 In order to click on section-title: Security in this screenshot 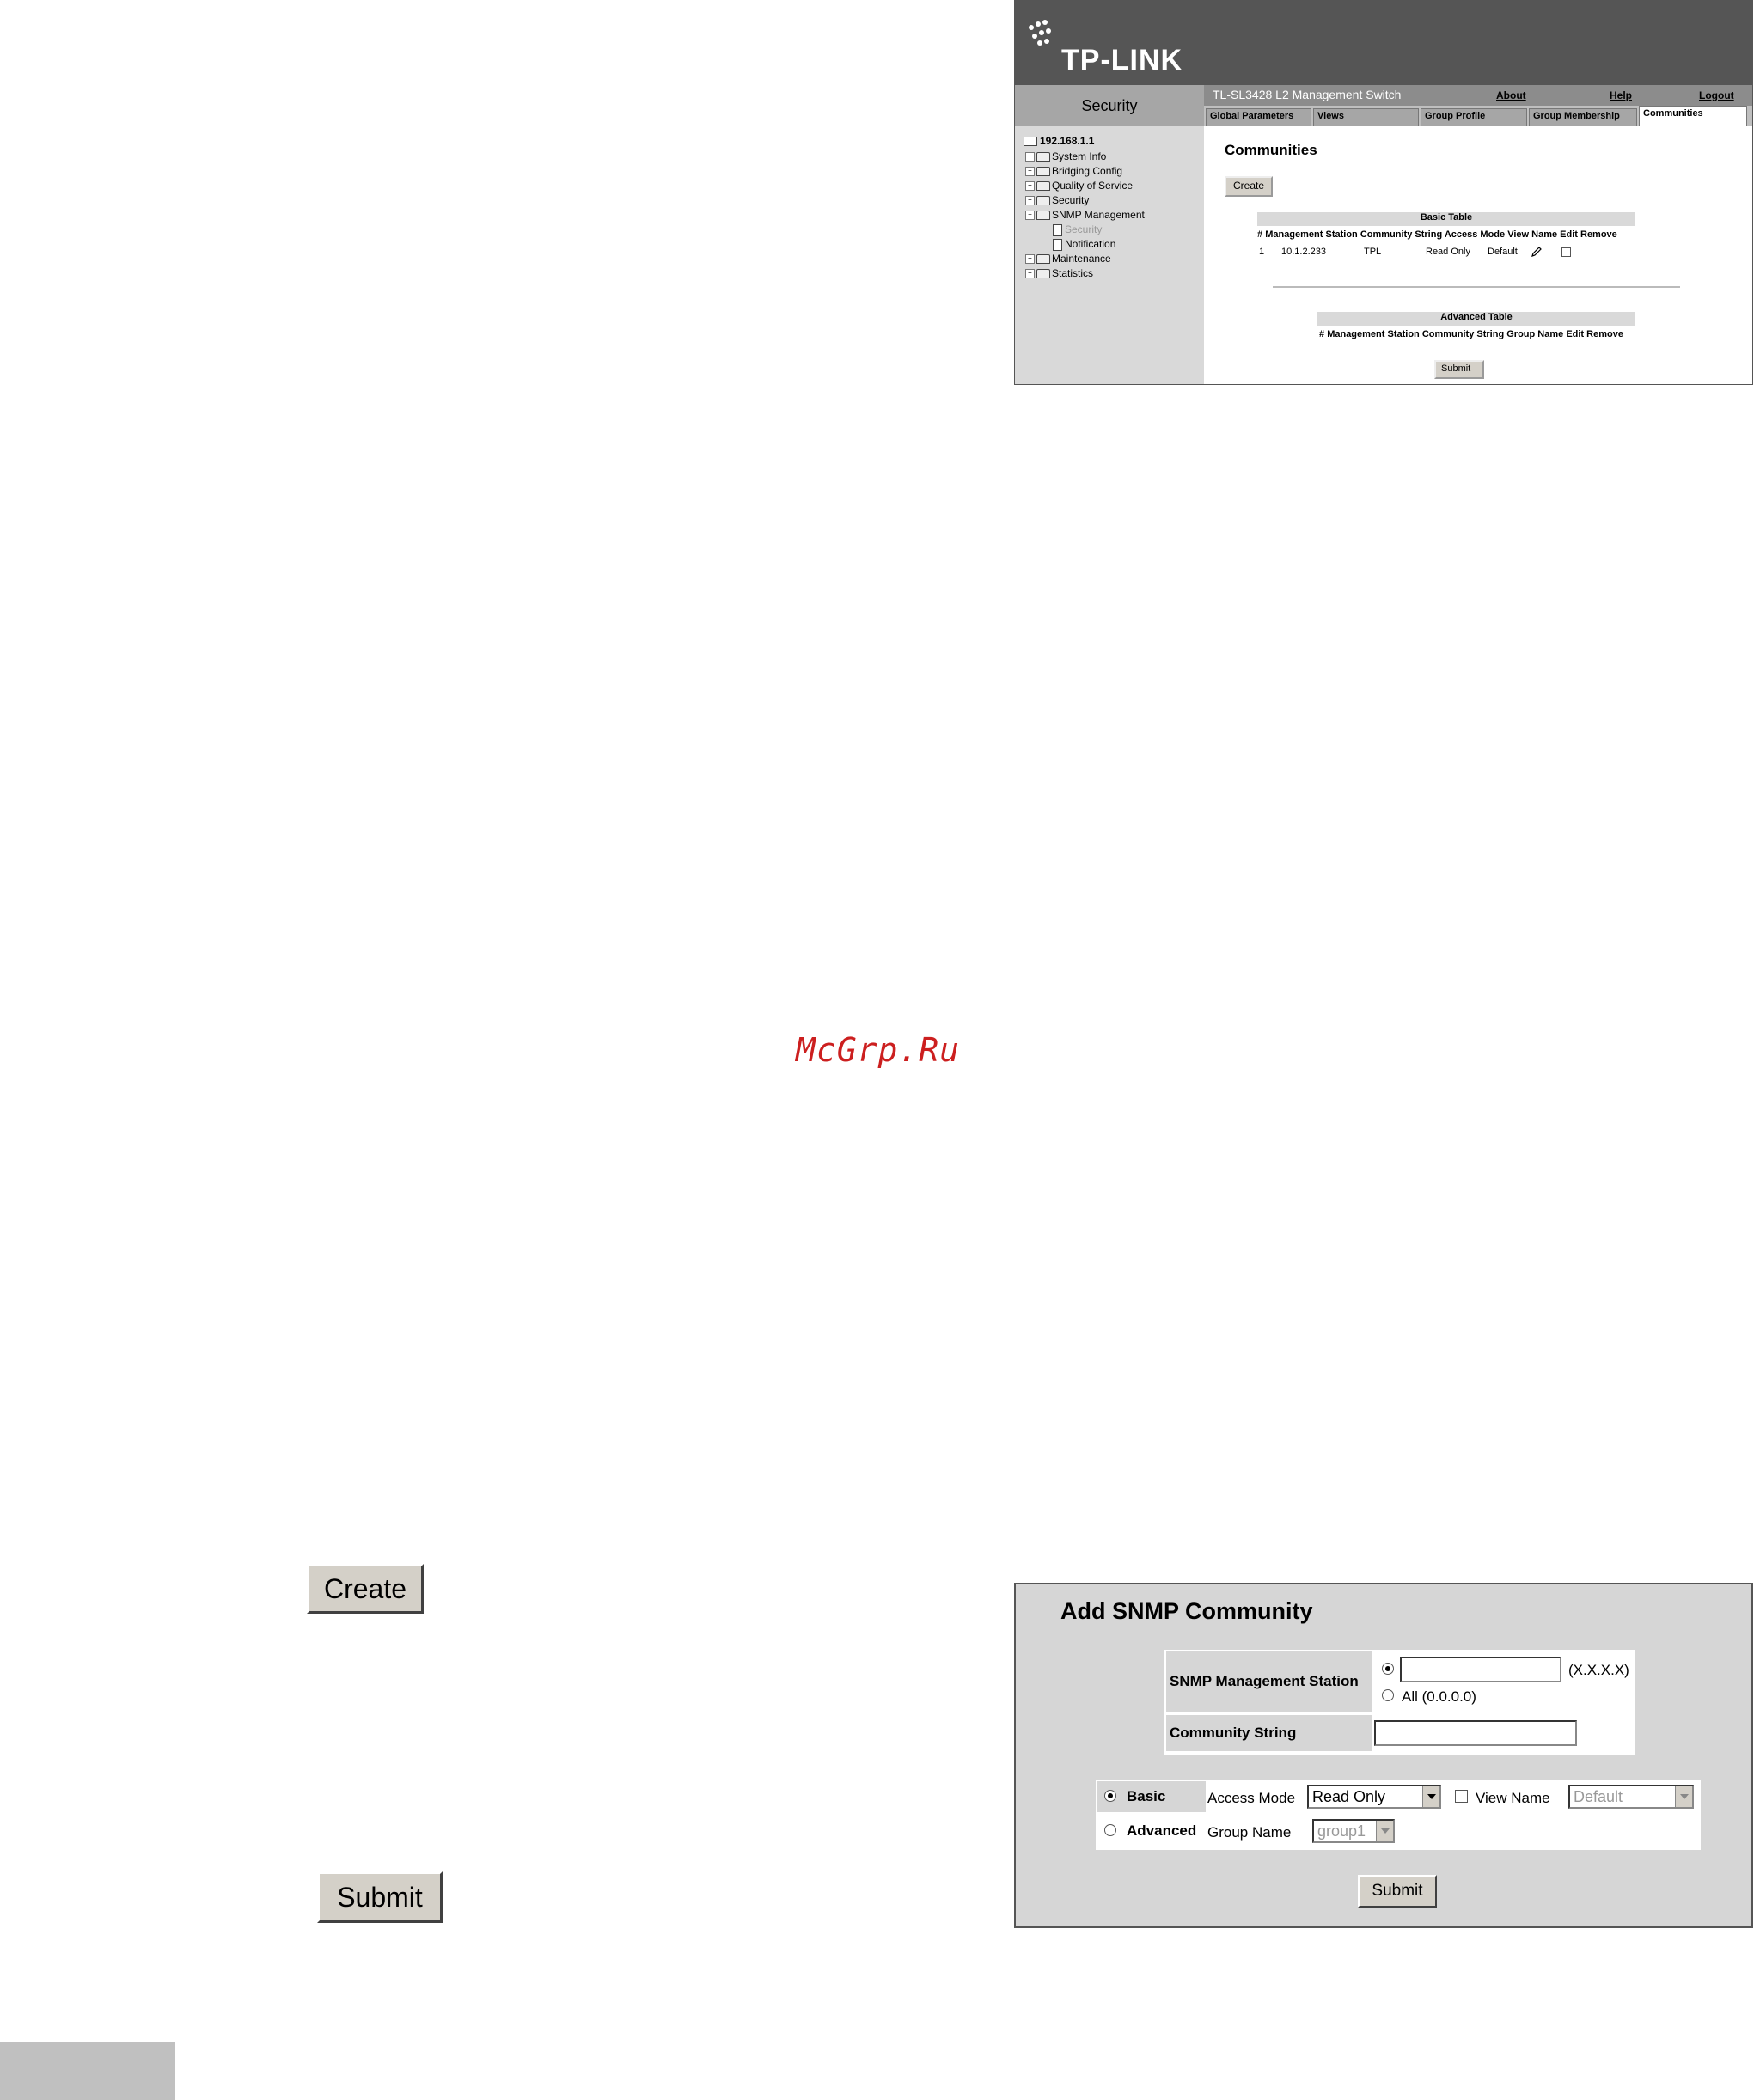, I will do `click(1109, 105)`.